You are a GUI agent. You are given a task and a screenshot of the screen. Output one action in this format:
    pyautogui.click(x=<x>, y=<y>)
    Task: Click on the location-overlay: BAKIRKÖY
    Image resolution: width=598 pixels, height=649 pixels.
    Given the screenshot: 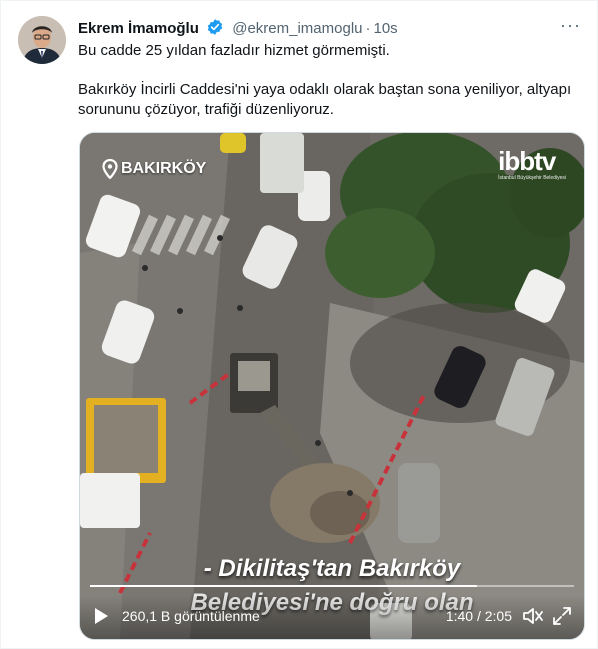 What is the action you would take?
    pyautogui.click(x=154, y=169)
    